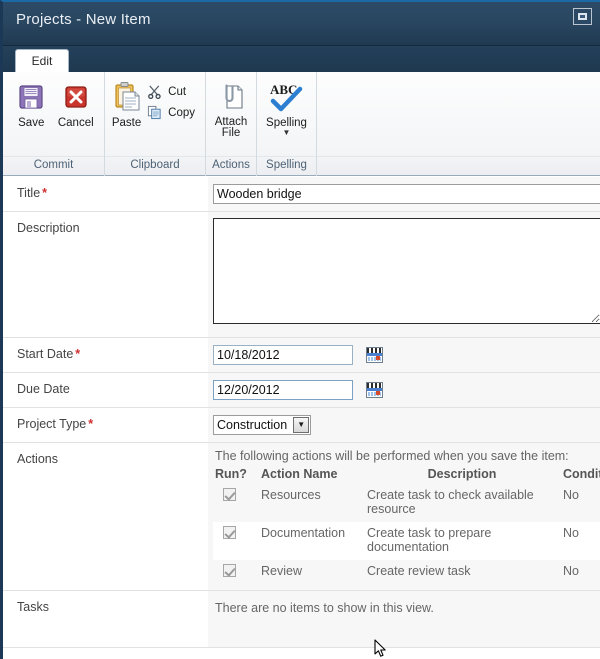  Describe the element at coordinates (429, 540) in the screenshot. I see `actions-cell-description: Create task to prepare documentation` at that location.